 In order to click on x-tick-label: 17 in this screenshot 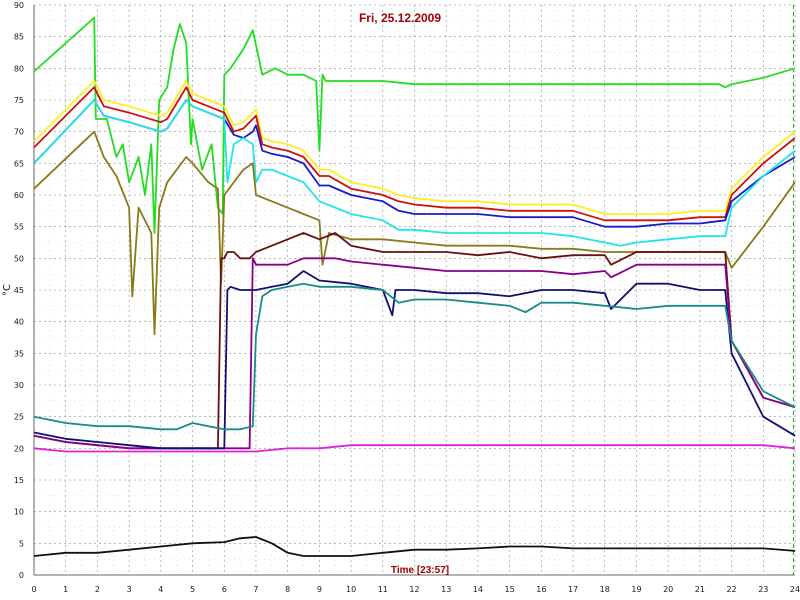, I will do `click(573, 589)`.